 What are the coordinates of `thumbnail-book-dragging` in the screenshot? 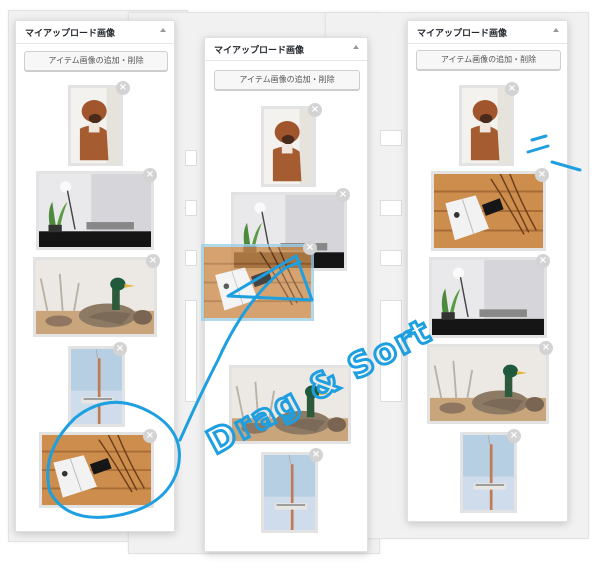 It's located at (257, 282).